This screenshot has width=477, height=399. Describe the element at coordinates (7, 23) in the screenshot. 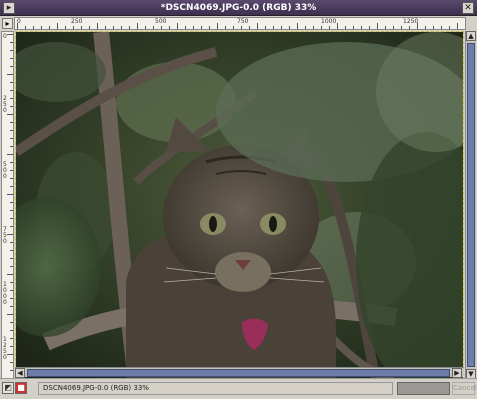

I see `image-menu-button: ▸` at that location.